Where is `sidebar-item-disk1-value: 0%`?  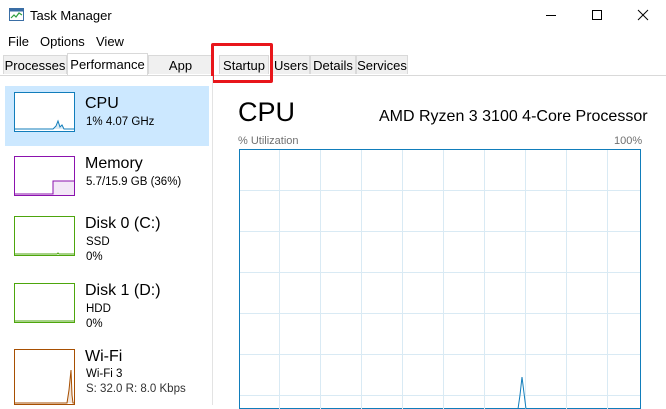 sidebar-item-disk1-value: 0% is located at coordinates (94, 324).